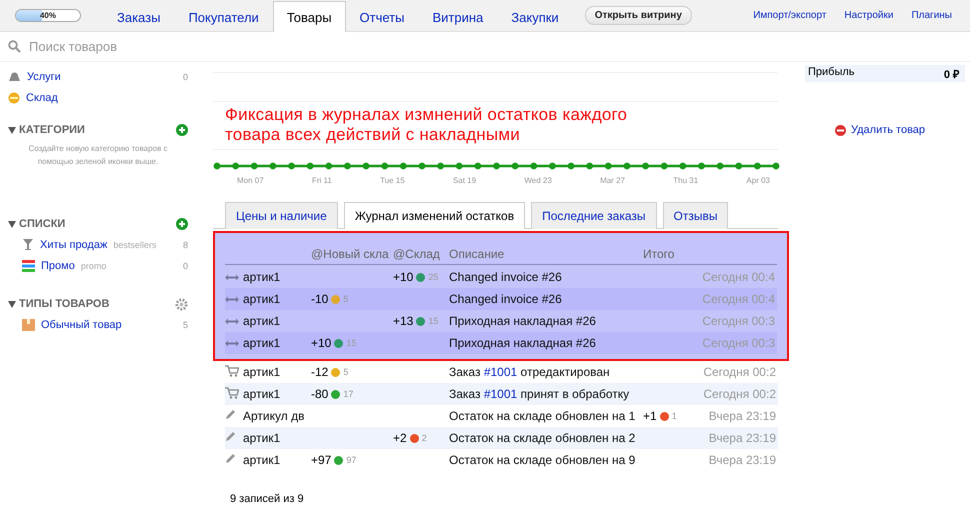 This screenshot has width=970, height=512. Describe the element at coordinates (542, 438) in the screenshot. I see `description-cell-text: Остаток на складе обновлен на 2` at that location.